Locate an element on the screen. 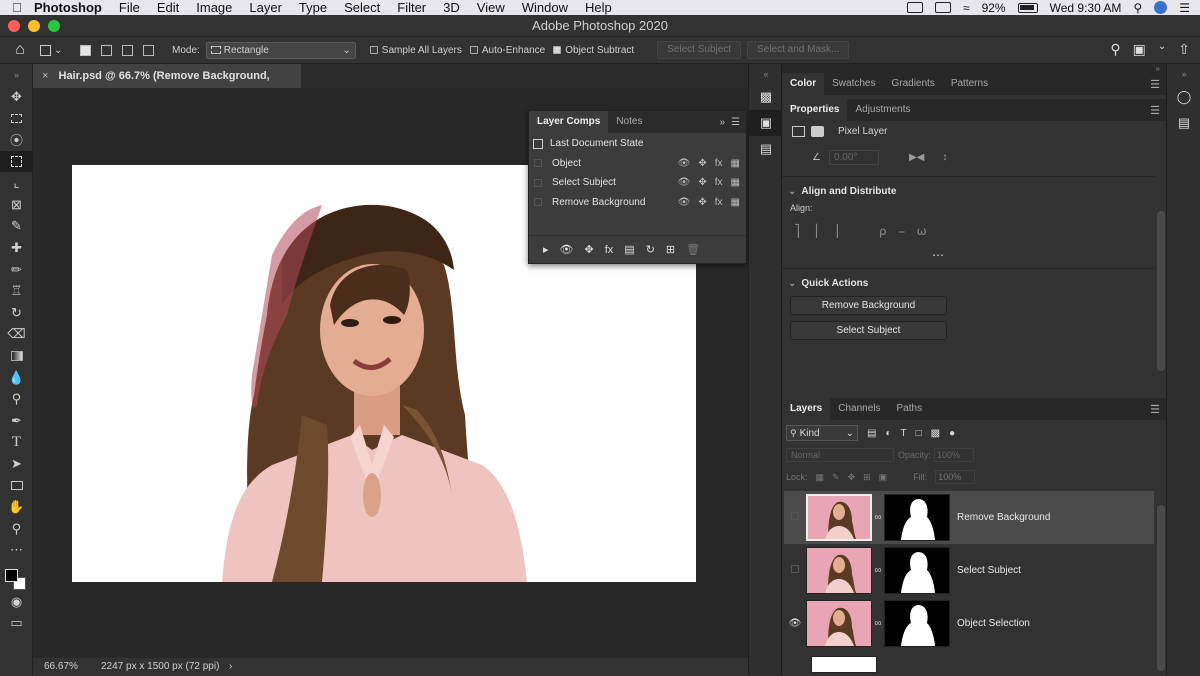 This screenshot has width=1200, height=676. properties-scrollbar is located at coordinates (1161, 291).